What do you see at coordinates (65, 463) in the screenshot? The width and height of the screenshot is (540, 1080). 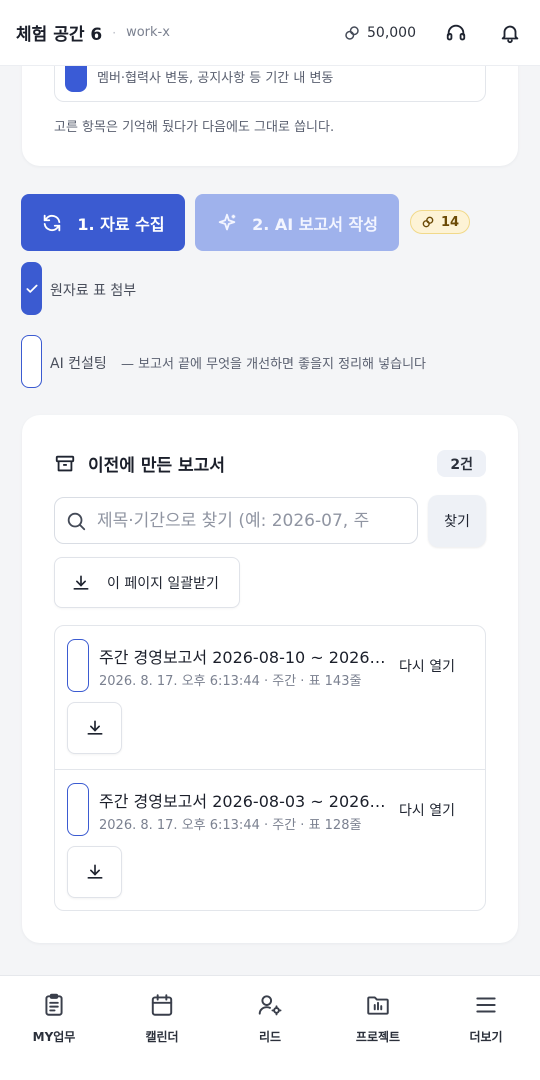 I see `archive-icon` at bounding box center [65, 463].